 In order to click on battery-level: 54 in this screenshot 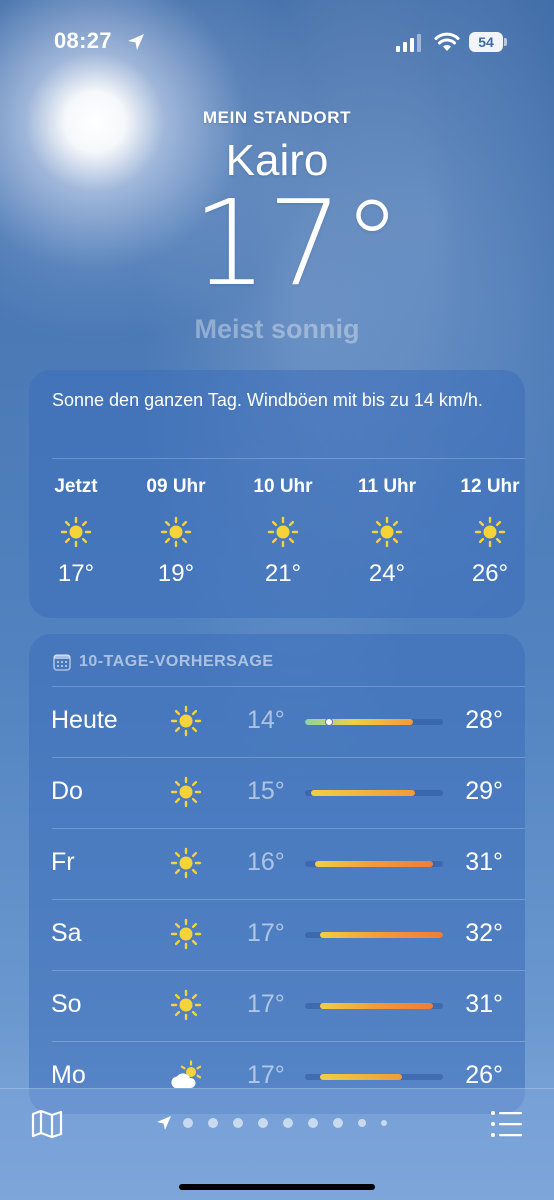, I will do `click(486, 42)`.